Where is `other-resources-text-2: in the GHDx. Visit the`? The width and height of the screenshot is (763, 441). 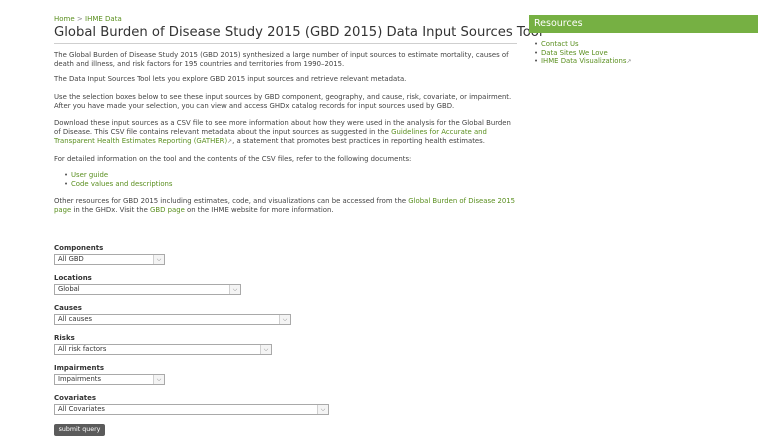 other-resources-text-2: in the GHDx. Visit the is located at coordinates (111, 210).